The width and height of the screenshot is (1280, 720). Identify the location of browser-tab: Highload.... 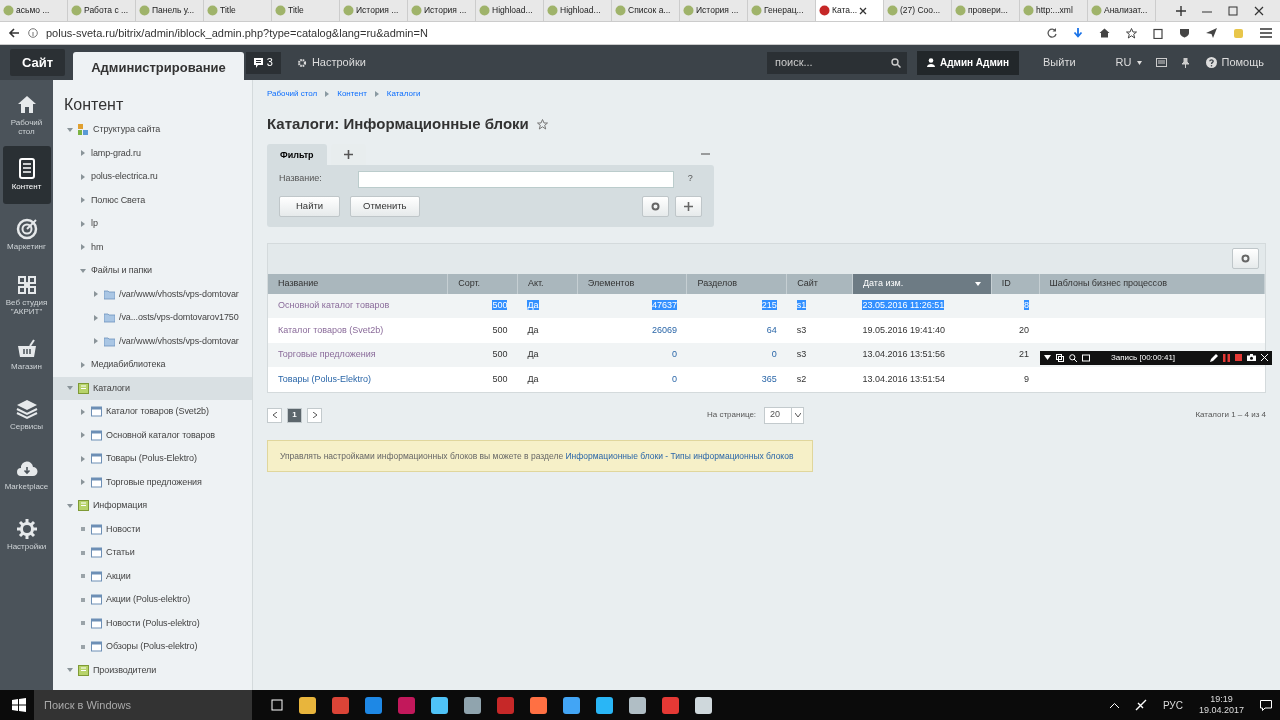
(510, 10).